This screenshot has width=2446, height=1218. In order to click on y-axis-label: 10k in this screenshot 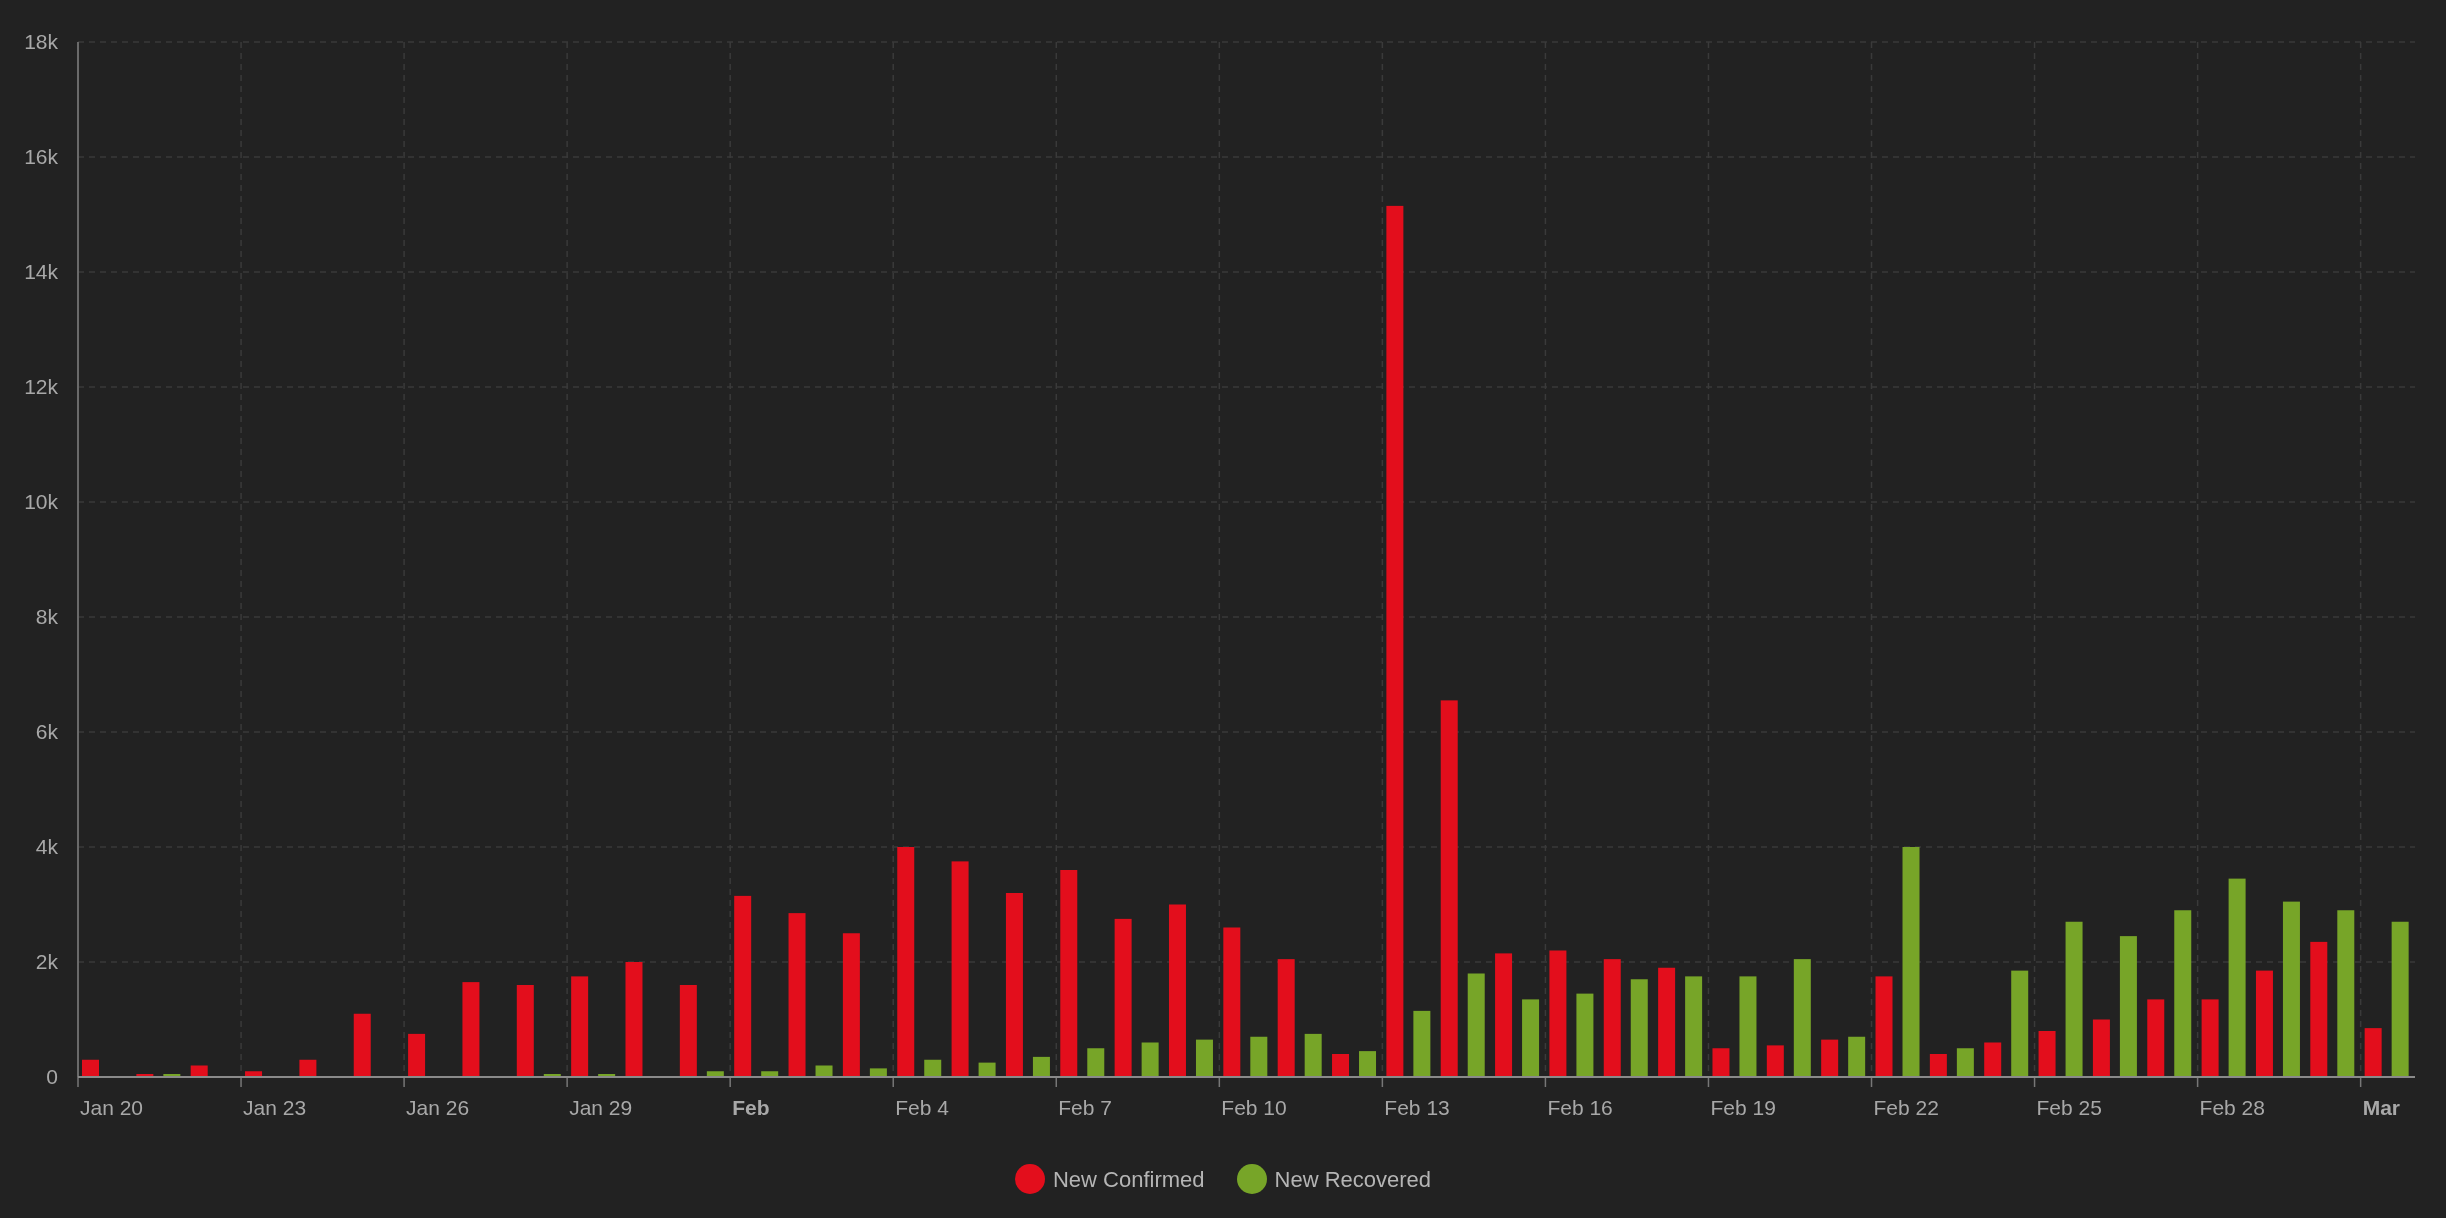, I will do `click(41, 501)`.